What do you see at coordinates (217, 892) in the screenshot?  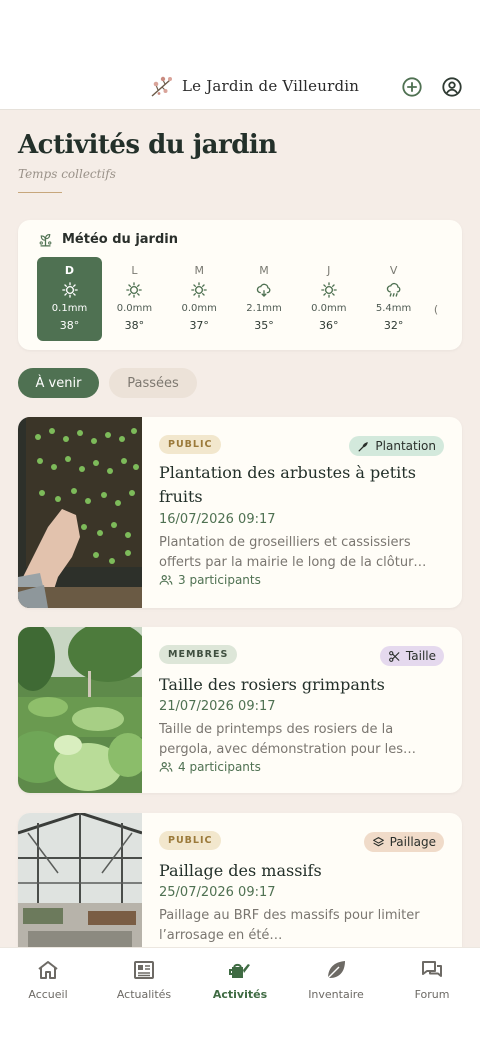 I see `activity-date: 25/07/2026 09:17` at bounding box center [217, 892].